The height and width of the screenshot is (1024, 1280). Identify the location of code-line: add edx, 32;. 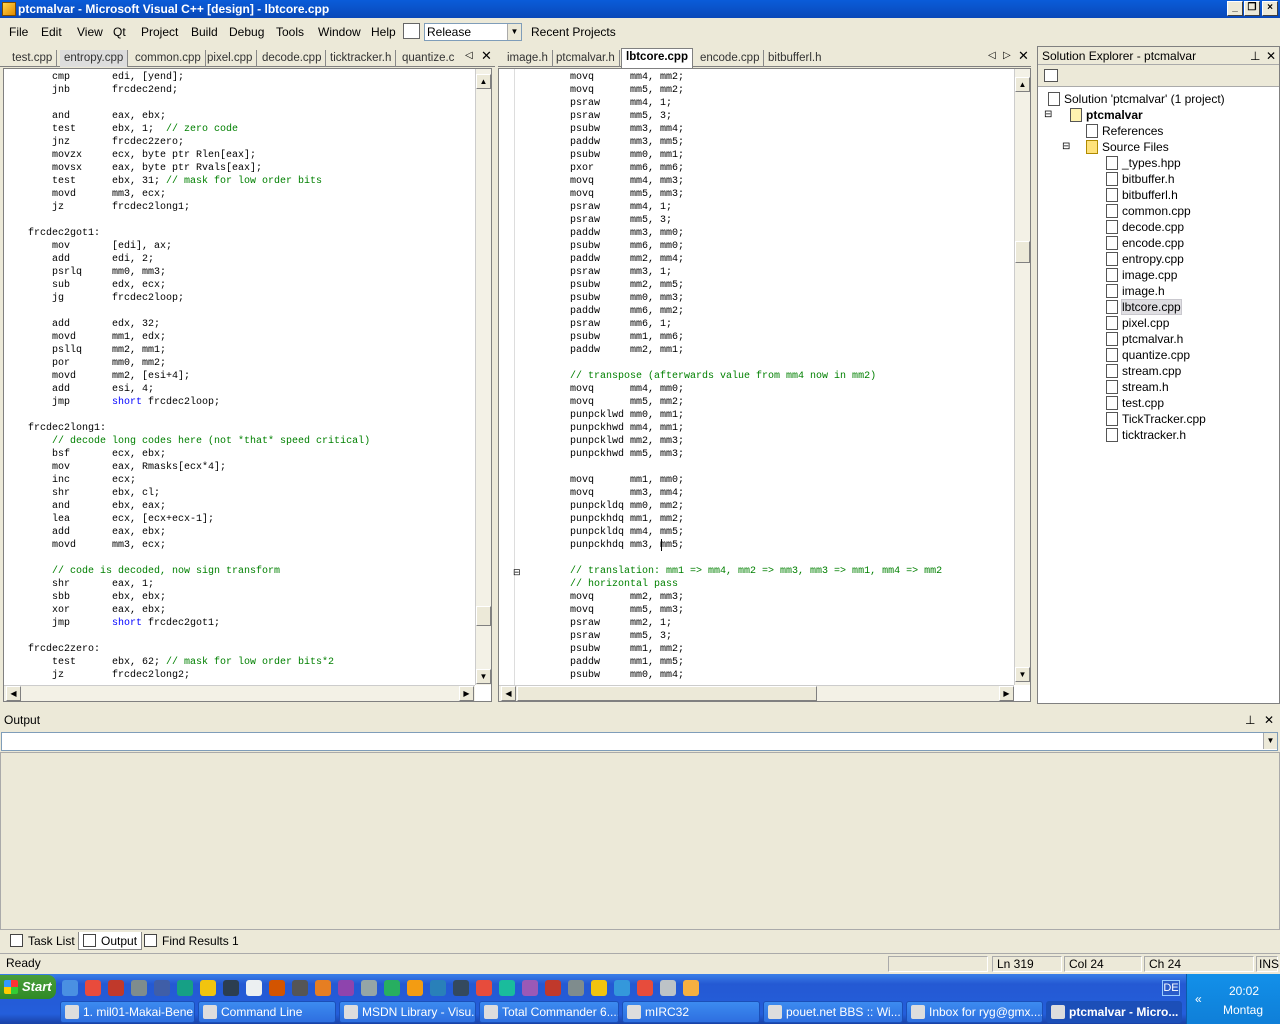
(199, 324).